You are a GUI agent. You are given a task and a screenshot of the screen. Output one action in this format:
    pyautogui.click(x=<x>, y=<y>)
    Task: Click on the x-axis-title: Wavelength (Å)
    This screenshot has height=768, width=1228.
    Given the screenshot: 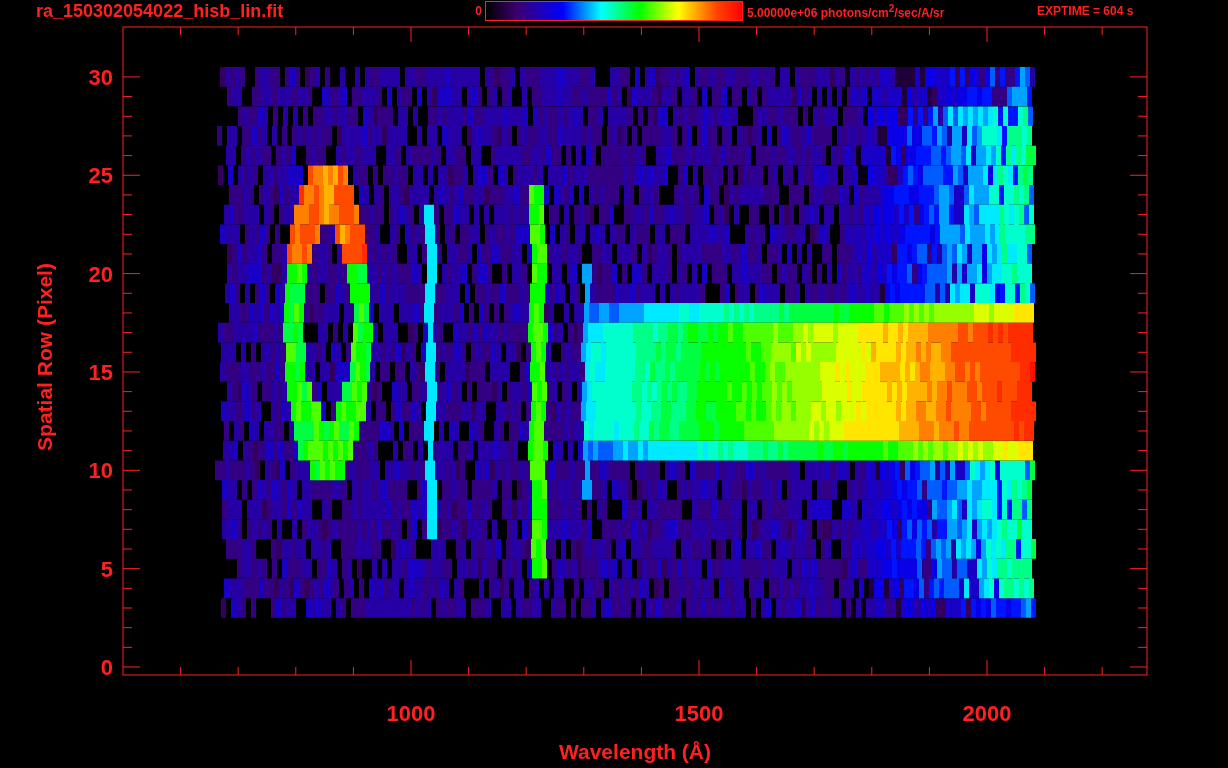 What is the action you would take?
    pyautogui.click(x=635, y=751)
    